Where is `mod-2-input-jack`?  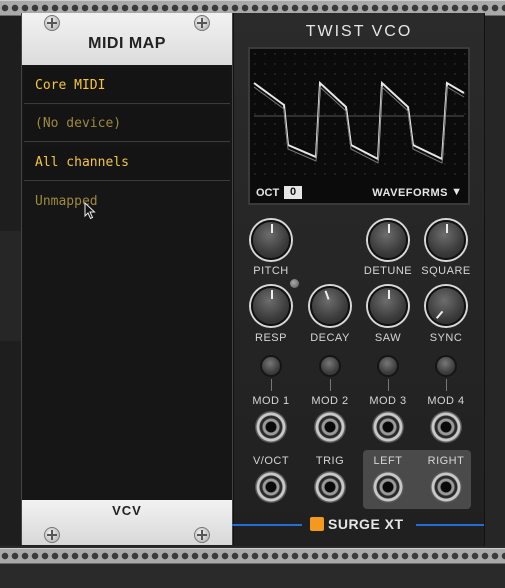
mod-2-input-jack is located at coordinates (330, 427).